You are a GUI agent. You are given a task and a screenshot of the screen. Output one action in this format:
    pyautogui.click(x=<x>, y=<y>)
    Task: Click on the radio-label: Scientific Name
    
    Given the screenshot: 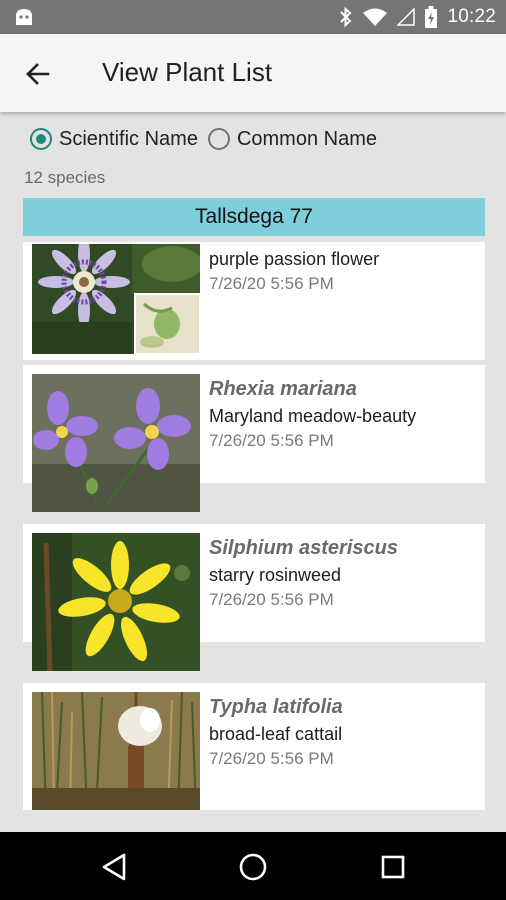 What is the action you would take?
    pyautogui.click(x=128, y=138)
    